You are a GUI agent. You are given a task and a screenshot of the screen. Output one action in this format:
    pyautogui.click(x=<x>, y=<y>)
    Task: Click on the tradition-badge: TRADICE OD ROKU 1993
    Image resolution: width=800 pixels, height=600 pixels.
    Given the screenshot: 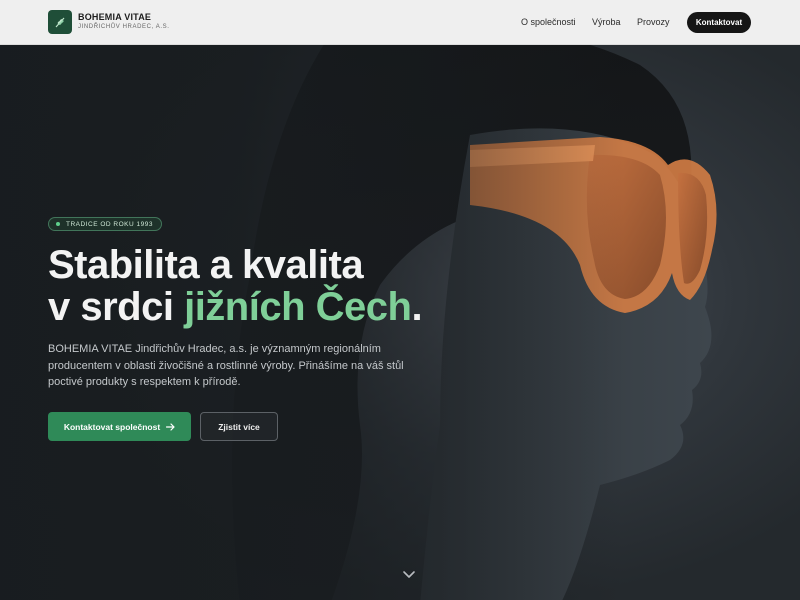 What is the action you would take?
    pyautogui.click(x=105, y=224)
    